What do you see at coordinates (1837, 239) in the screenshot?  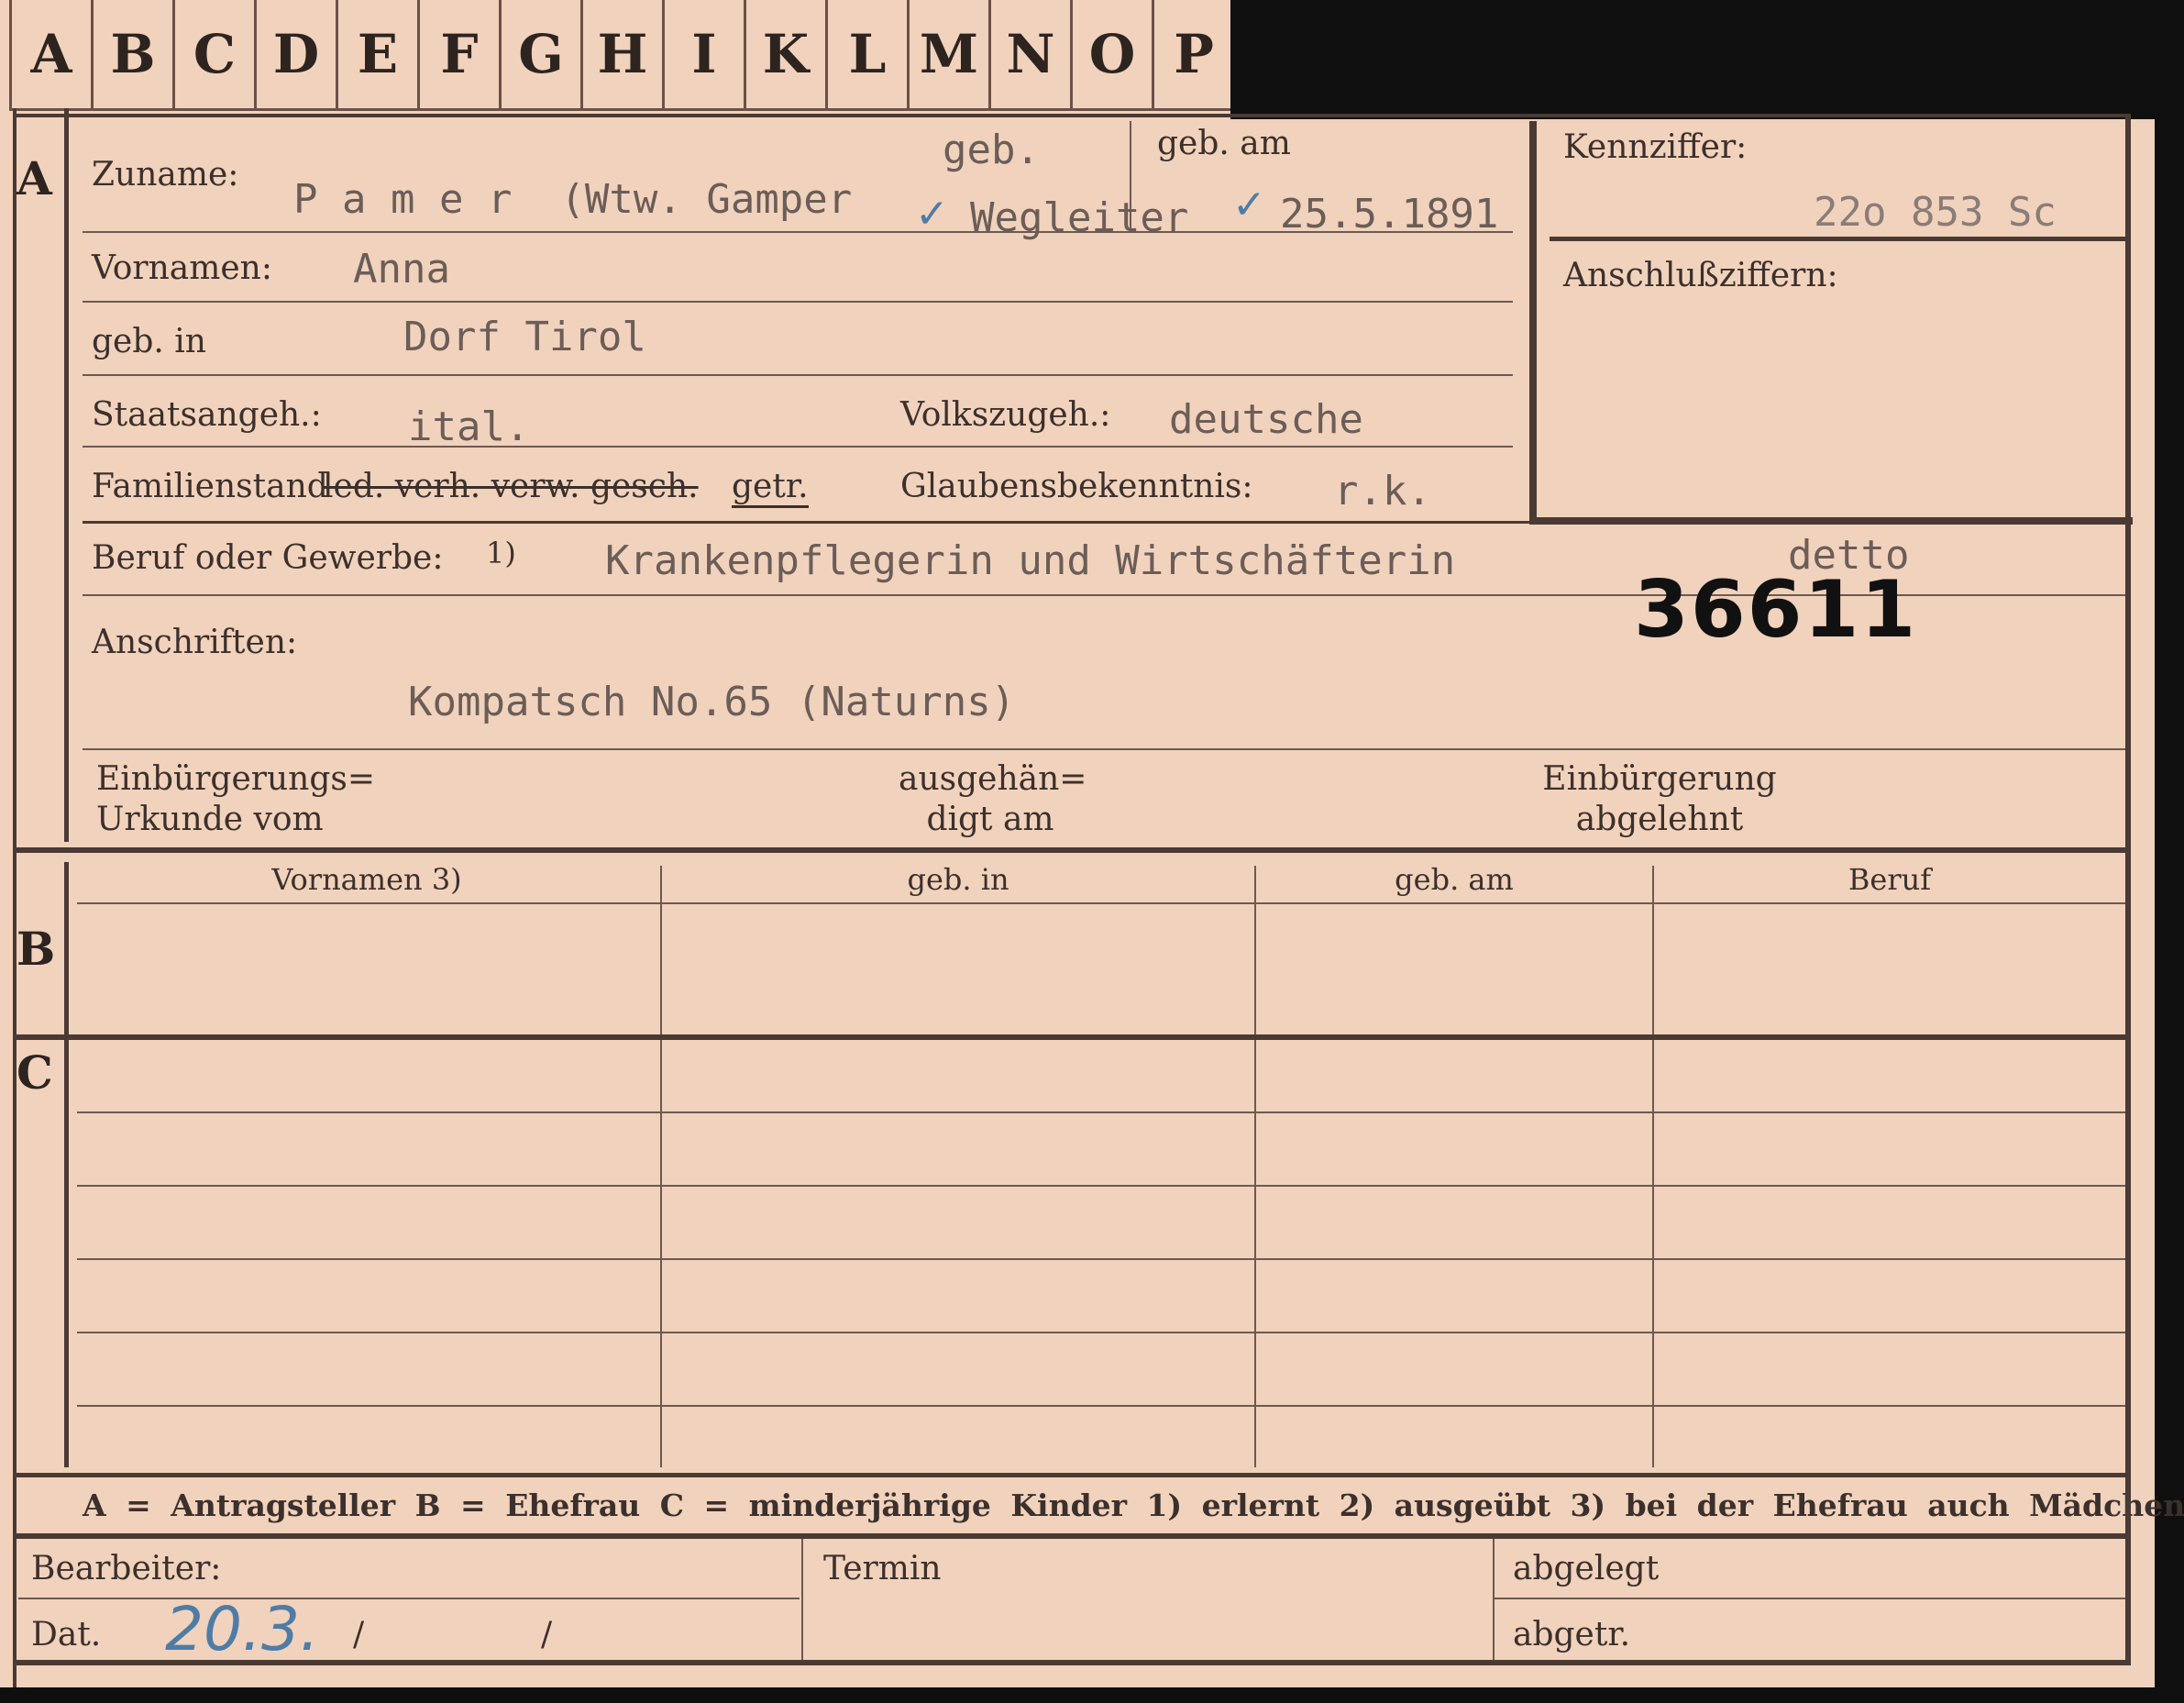 I see `kennziffer-rule` at bounding box center [1837, 239].